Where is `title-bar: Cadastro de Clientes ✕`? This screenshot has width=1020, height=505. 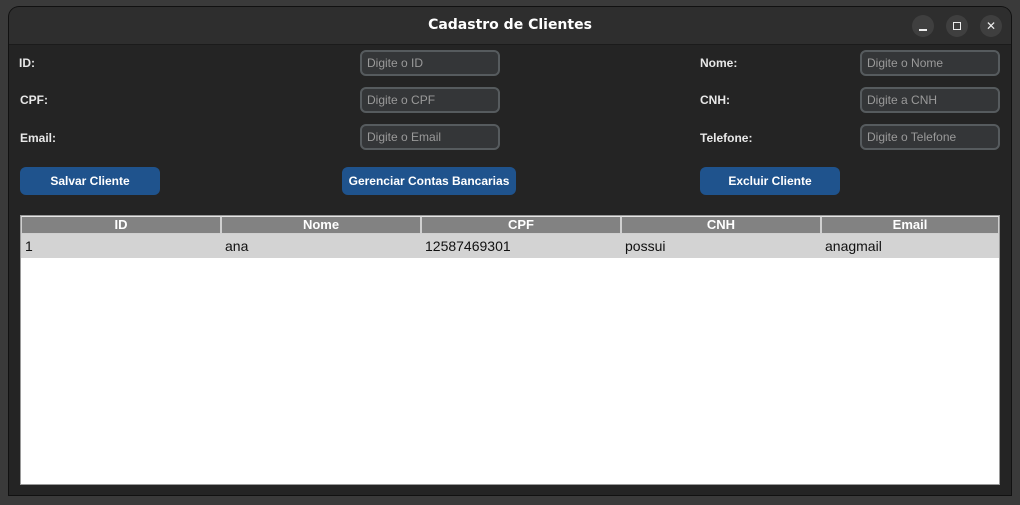
title-bar: Cadastro de Clientes ✕ is located at coordinates (510, 26).